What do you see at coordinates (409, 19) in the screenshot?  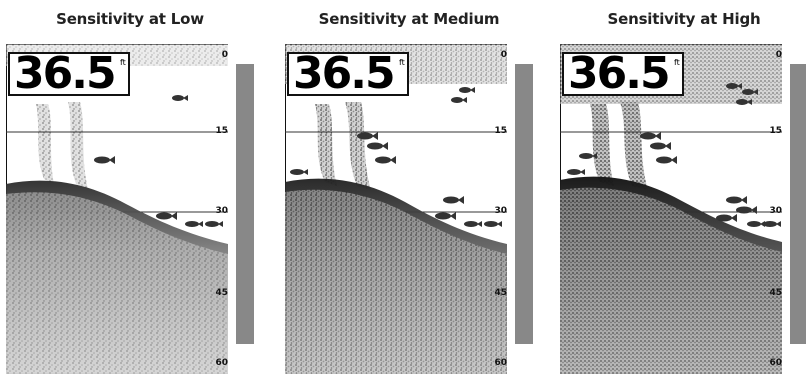 I see `panel-title: Sensitivity at Medium` at bounding box center [409, 19].